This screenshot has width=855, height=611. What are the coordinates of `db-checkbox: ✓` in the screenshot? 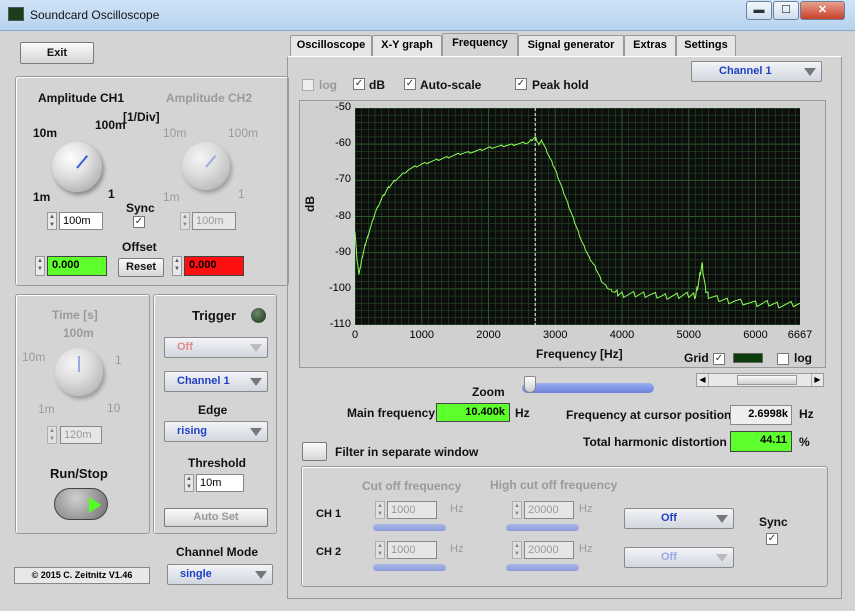 It's located at (359, 84).